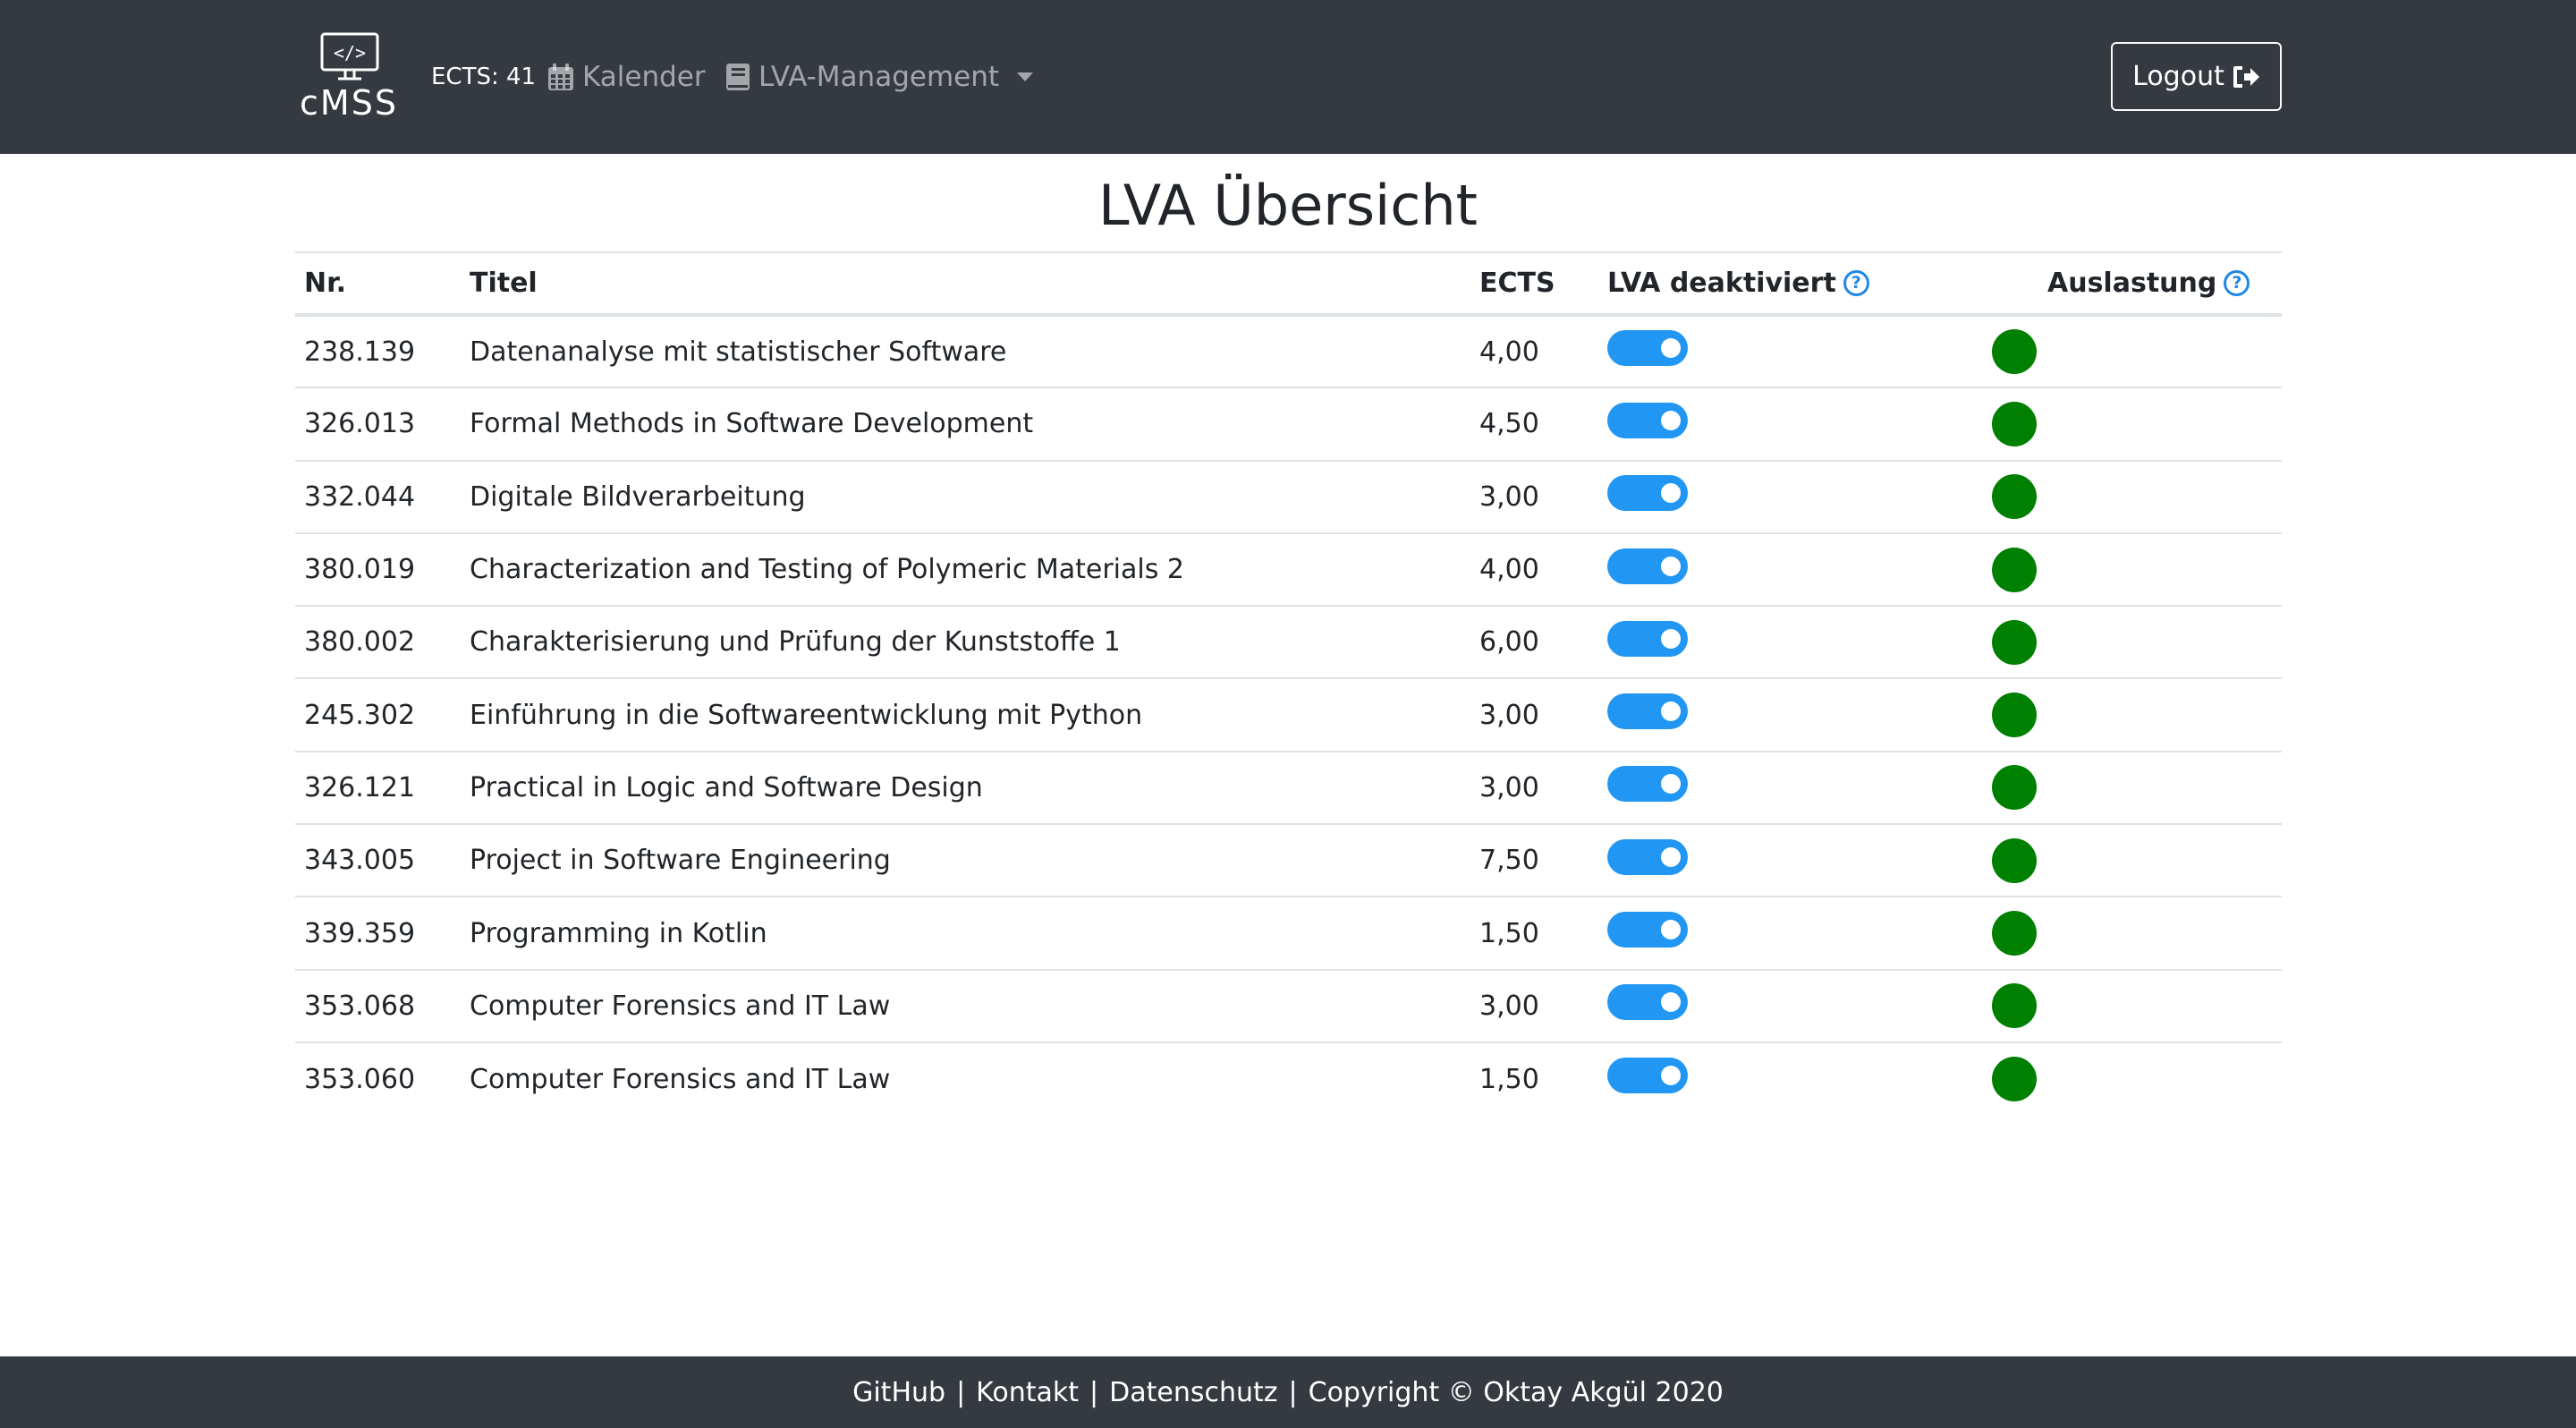 The width and height of the screenshot is (2576, 1428). What do you see at coordinates (880, 77) in the screenshot?
I see `nav-lva-management-dropdown: LVA-Management` at bounding box center [880, 77].